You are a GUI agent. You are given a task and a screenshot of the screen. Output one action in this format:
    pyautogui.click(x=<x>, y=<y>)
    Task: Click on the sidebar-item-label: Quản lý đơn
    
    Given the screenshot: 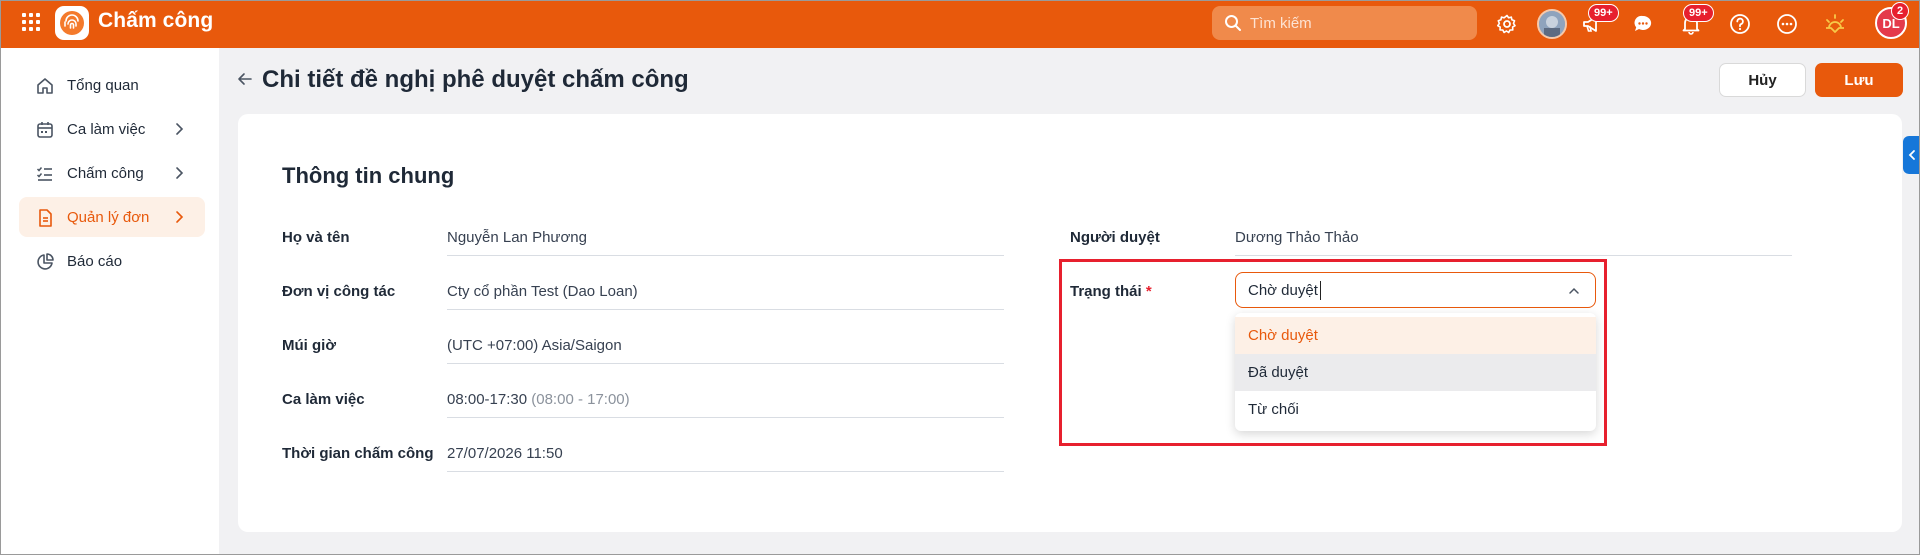 What is the action you would take?
    pyautogui.click(x=108, y=217)
    